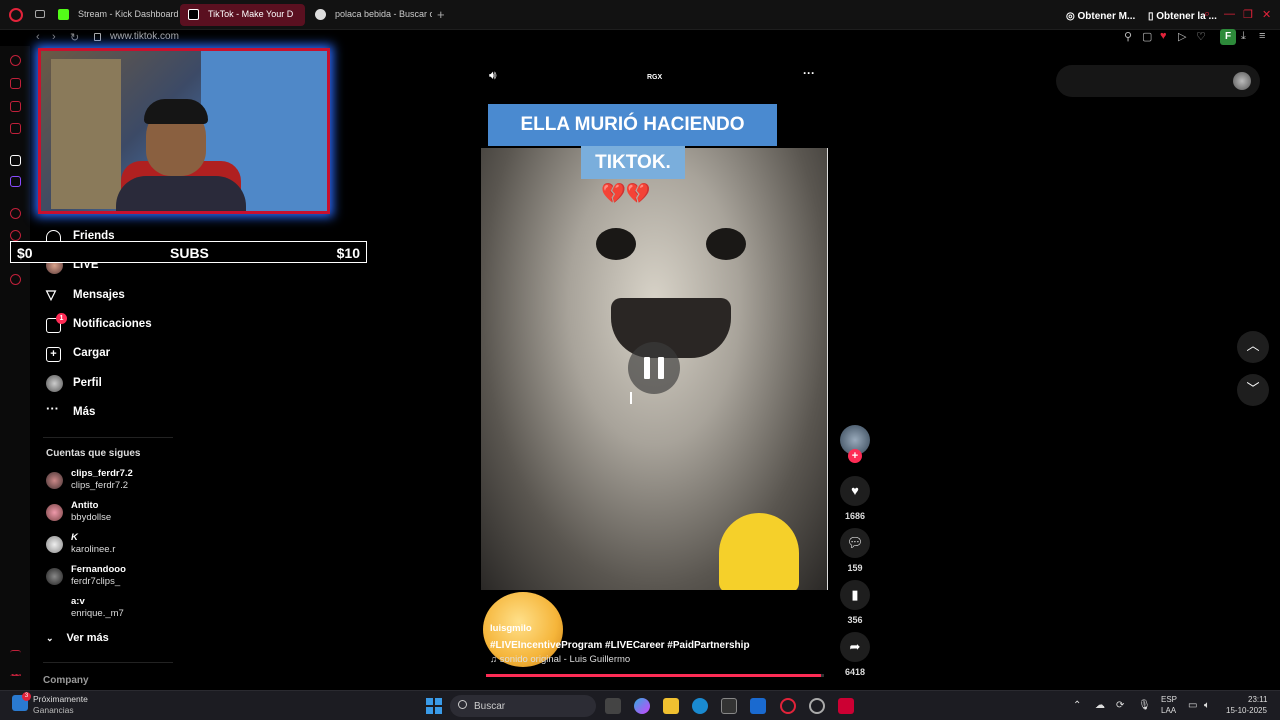 Image resolution: width=1280 pixels, height=720 pixels. Describe the element at coordinates (193, 14) in the screenshot. I see `tiktok-icon` at that location.